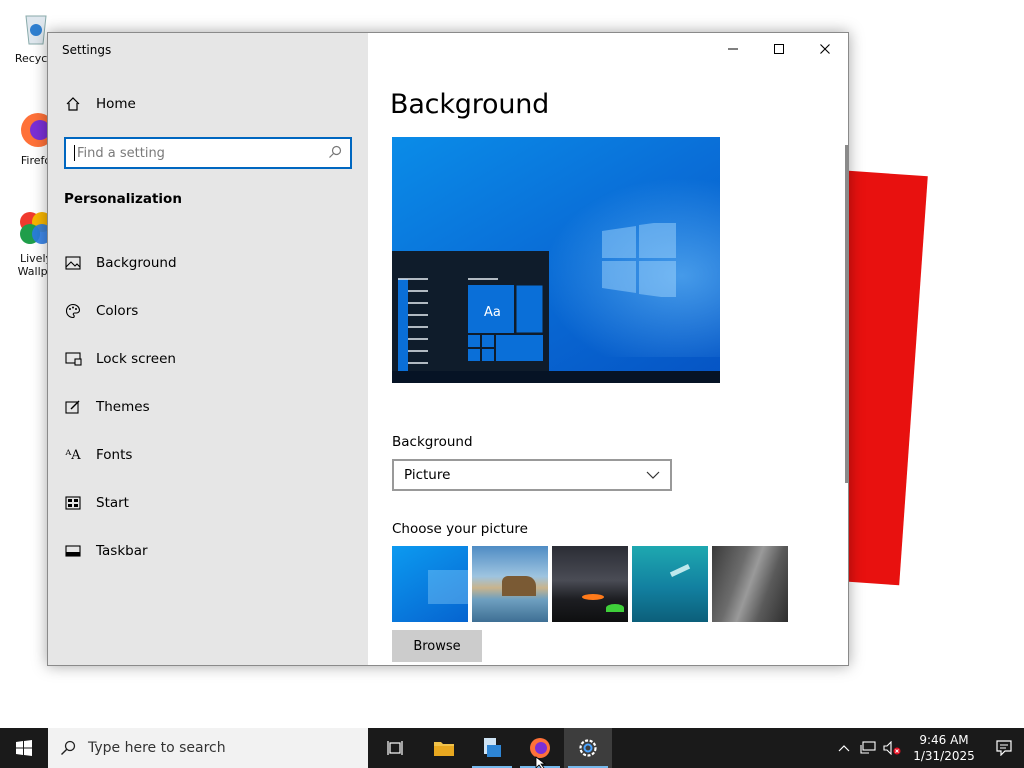 Image resolution: width=1024 pixels, height=768 pixels. I want to click on taskbar-clock: 9:46 AM 1/31/2025, so click(944, 748).